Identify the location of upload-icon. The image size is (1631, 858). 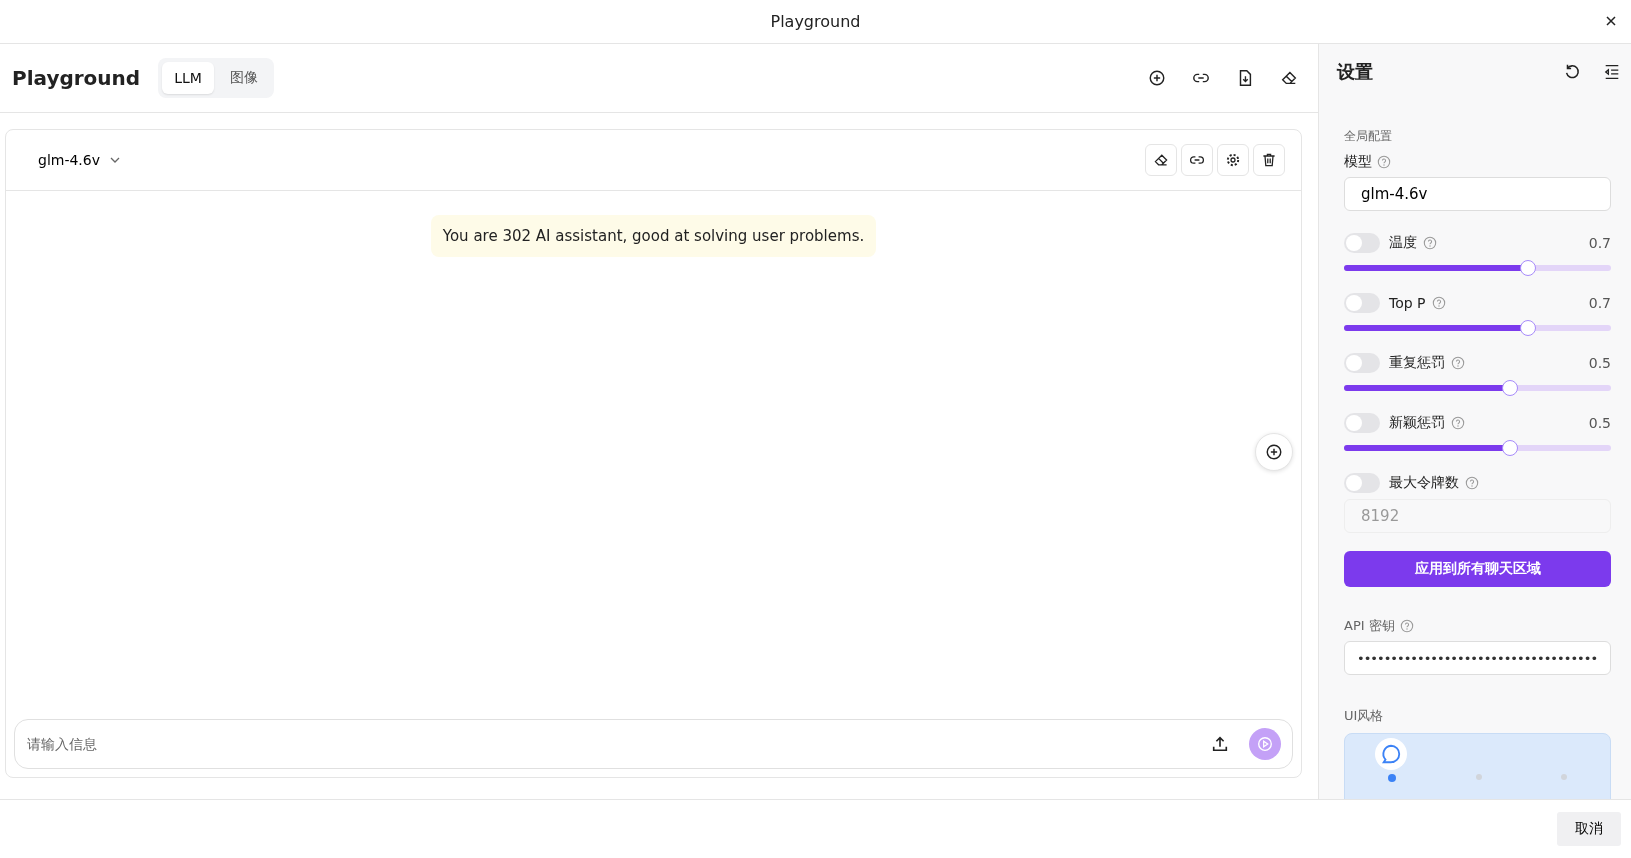
(1220, 744).